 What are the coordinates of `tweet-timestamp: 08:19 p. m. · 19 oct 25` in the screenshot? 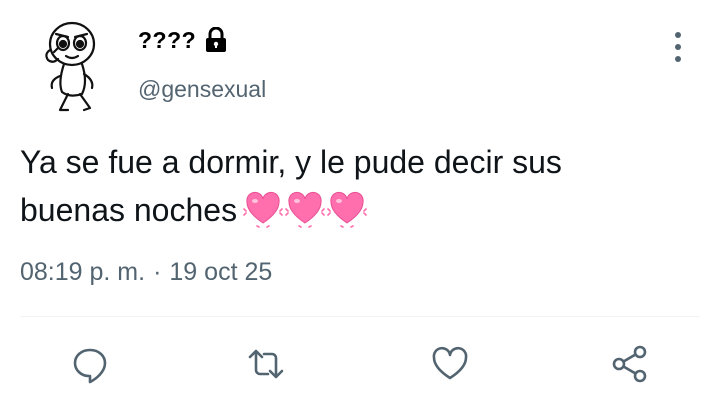 It's located at (146, 272).